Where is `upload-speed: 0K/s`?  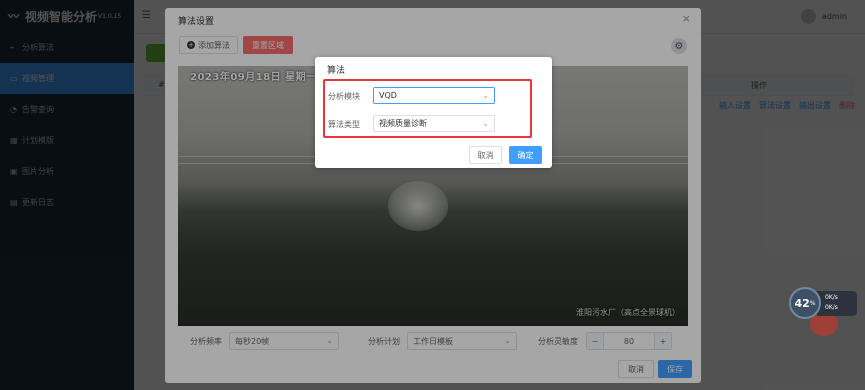 upload-speed: 0K/s is located at coordinates (831, 297).